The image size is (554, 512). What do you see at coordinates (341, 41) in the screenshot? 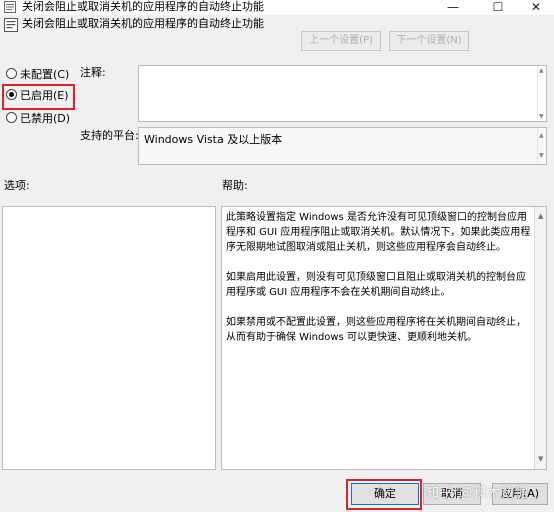
I see `previous-setting-button: 上一个设置(P)` at bounding box center [341, 41].